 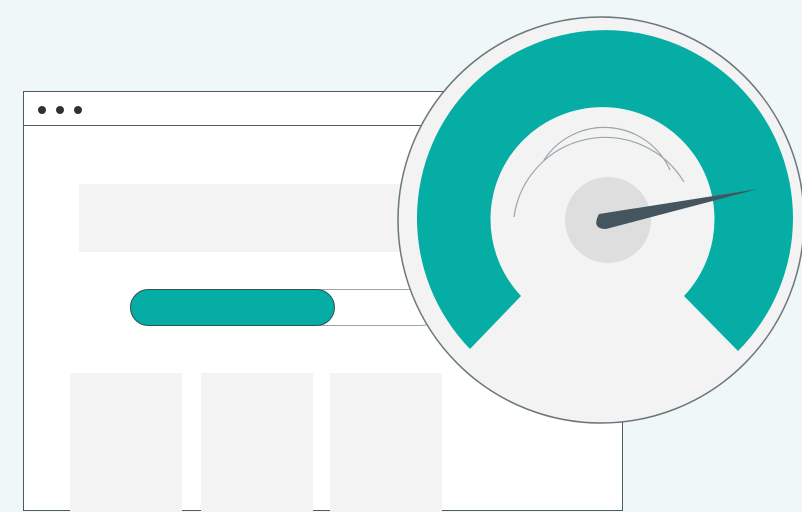 I want to click on progress-fill, so click(x=233, y=307).